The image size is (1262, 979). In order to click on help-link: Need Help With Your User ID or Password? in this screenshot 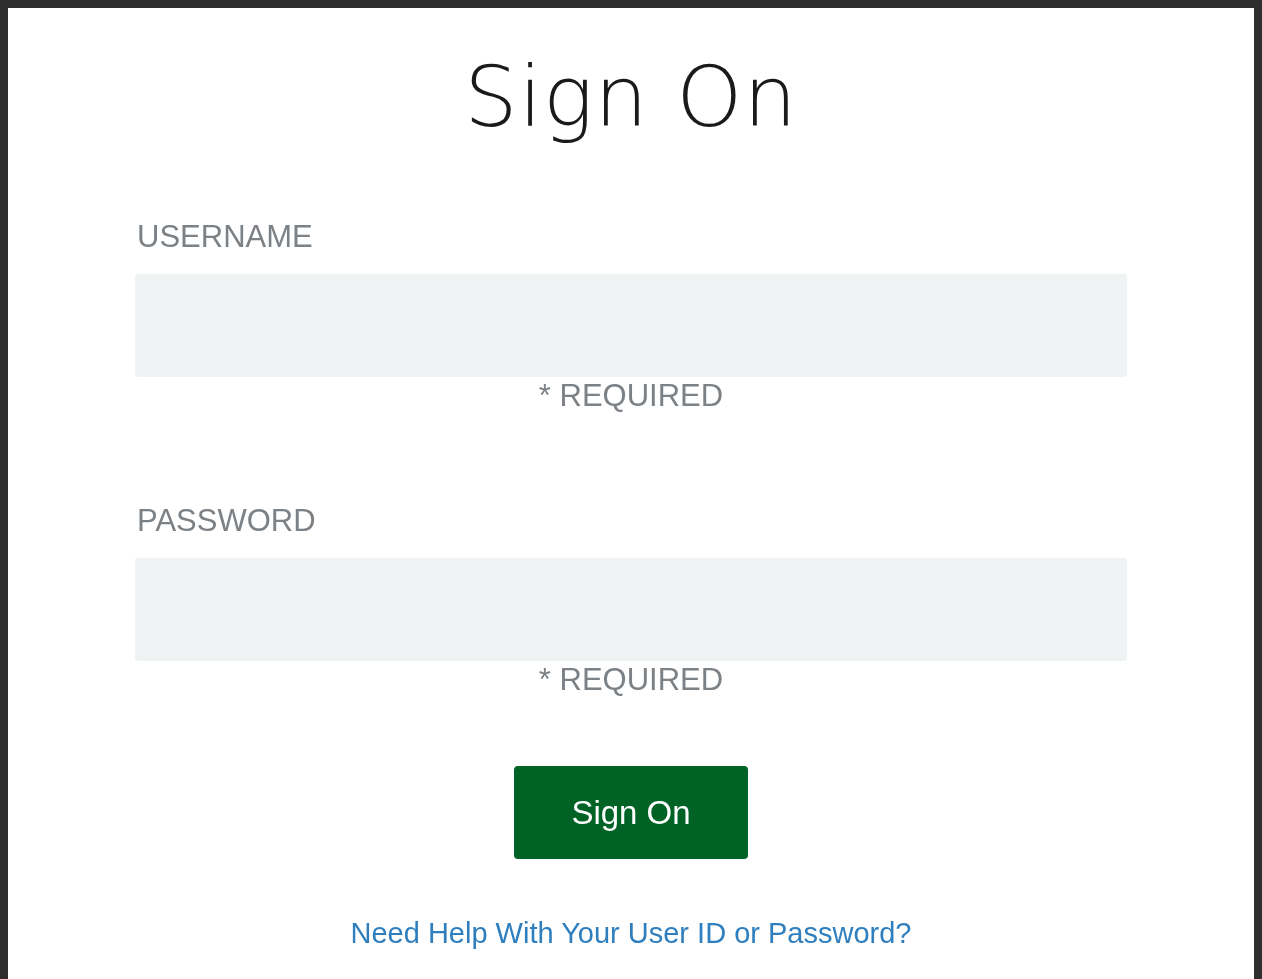, I will do `click(631, 933)`.